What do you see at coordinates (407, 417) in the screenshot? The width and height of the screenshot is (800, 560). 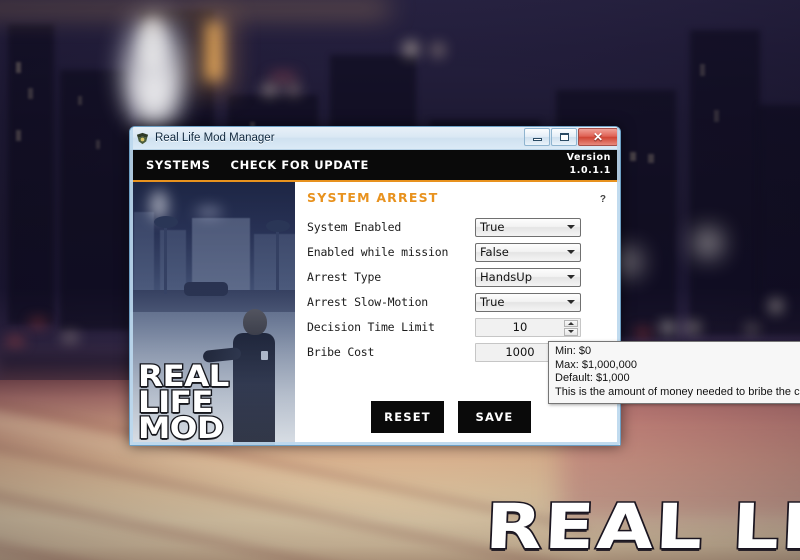 I see `reset-button: RESET` at bounding box center [407, 417].